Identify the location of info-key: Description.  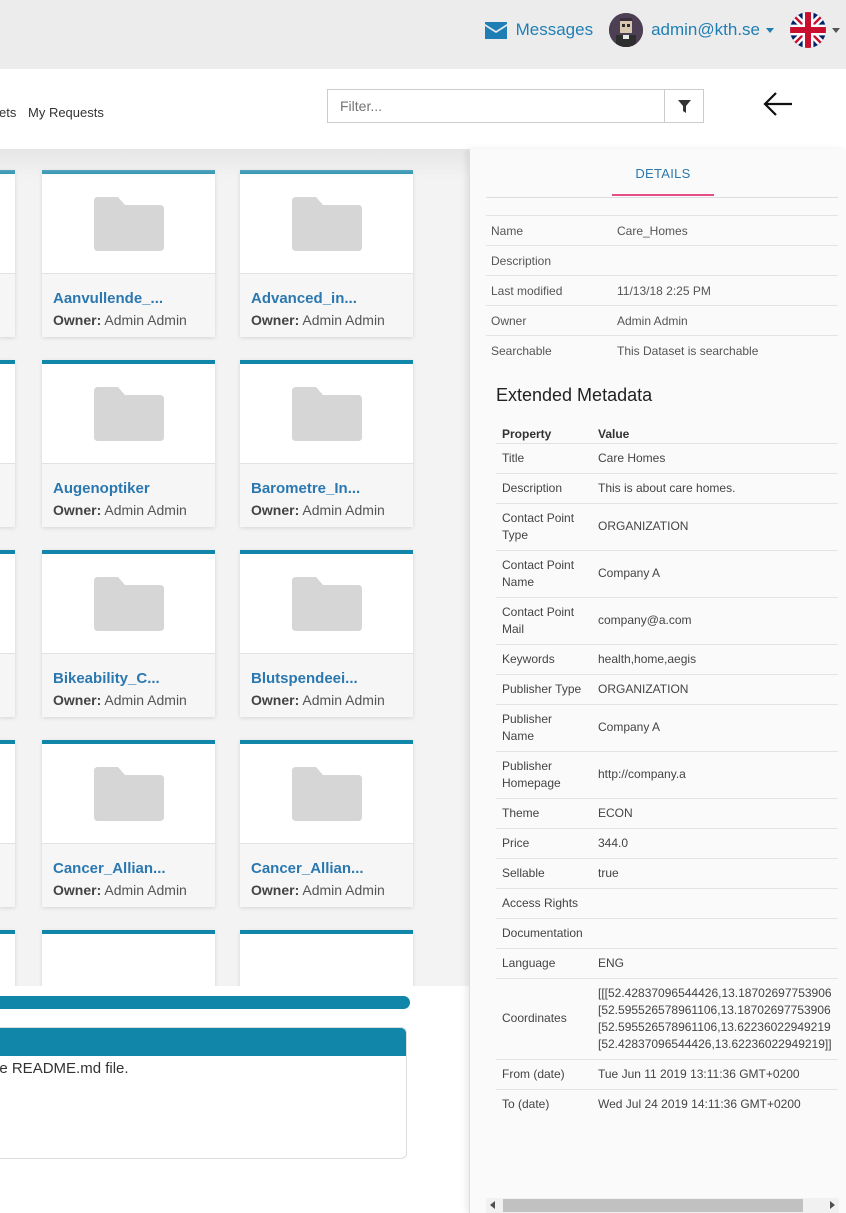
(549, 260).